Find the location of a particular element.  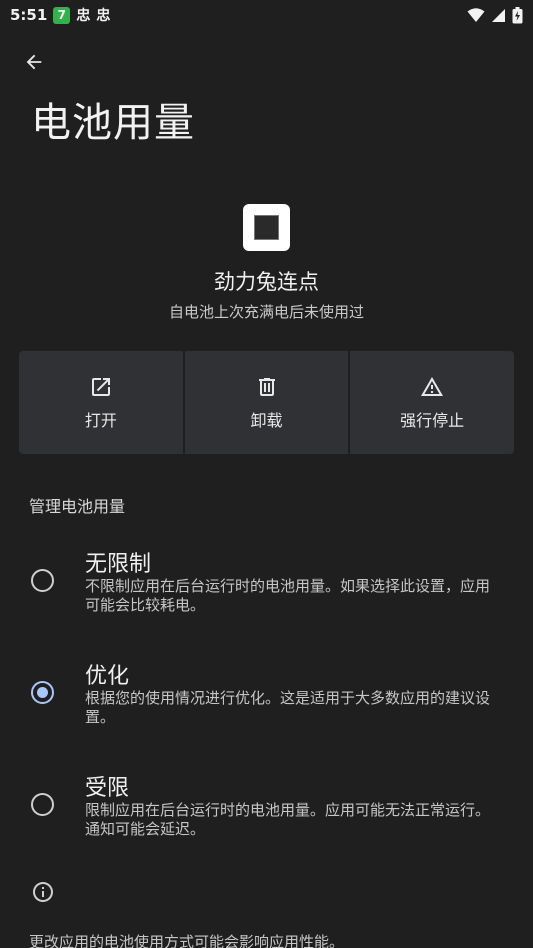

page-title: 电池用量 is located at coordinates (113, 123).